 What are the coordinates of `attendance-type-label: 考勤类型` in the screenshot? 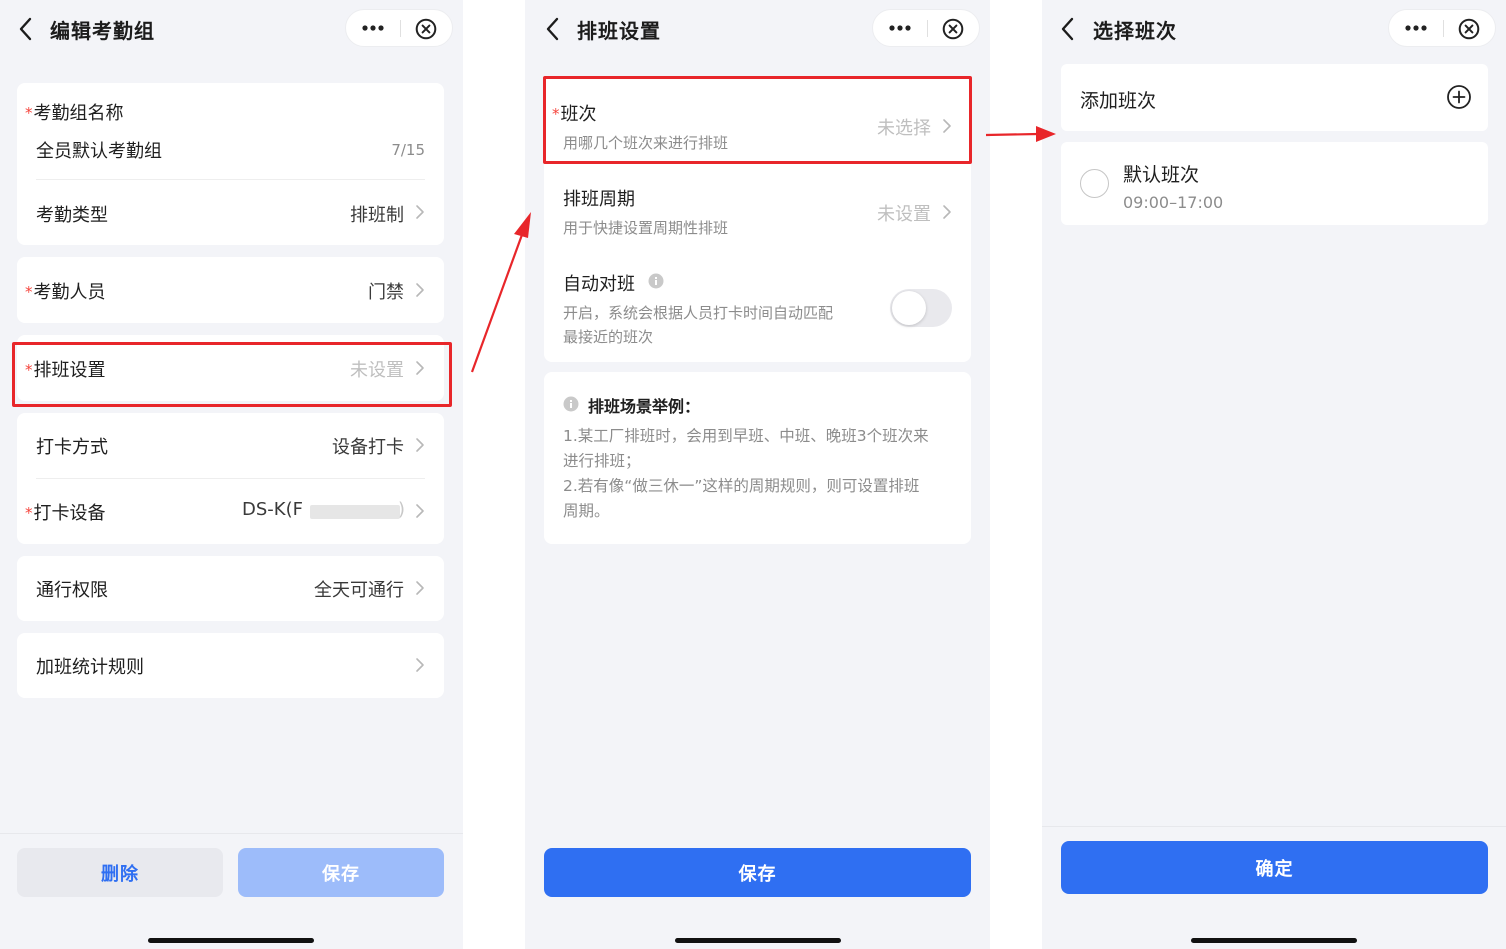 It's located at (72, 215).